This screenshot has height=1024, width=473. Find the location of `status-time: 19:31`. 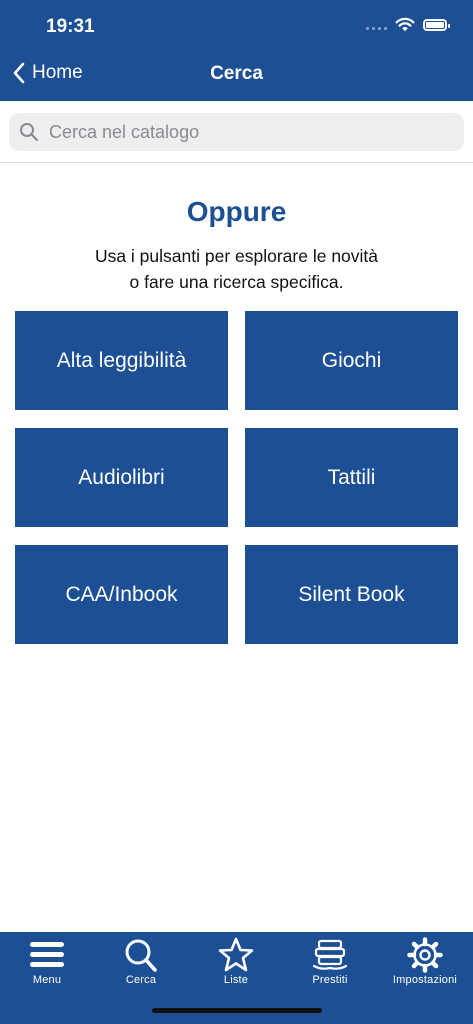

status-time: 19:31 is located at coordinates (70, 26).